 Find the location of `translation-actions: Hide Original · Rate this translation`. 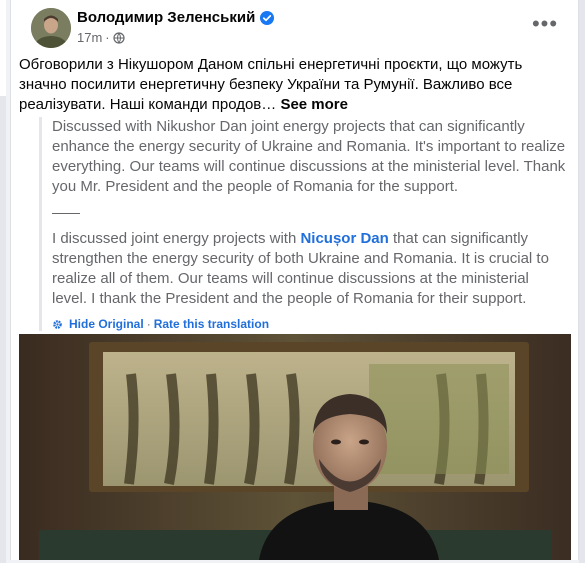

translation-actions: Hide Original · Rate this translation is located at coordinates (309, 324).